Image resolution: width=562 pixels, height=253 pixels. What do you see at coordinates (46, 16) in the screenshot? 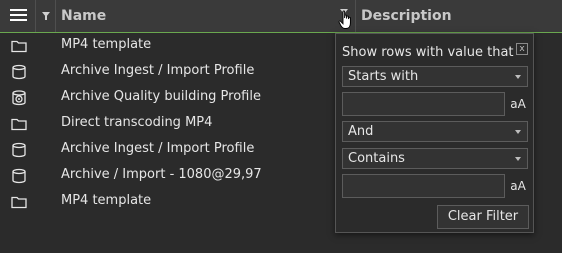
I see `row-filter-button` at bounding box center [46, 16].